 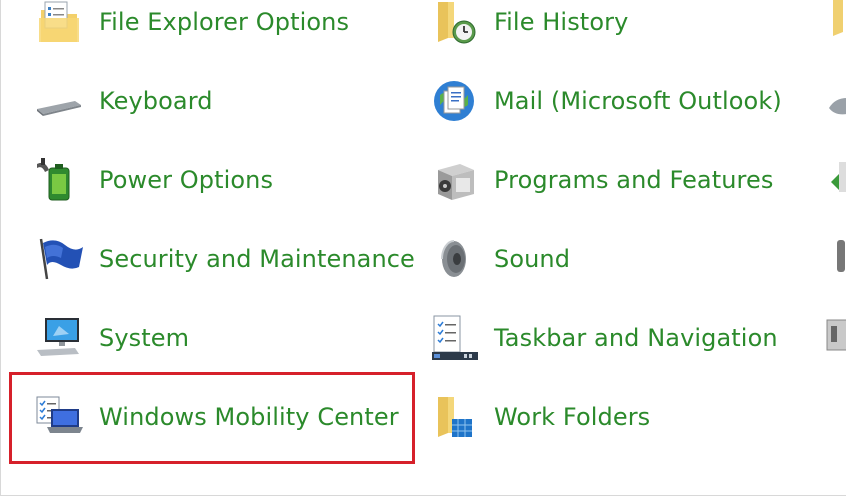 What do you see at coordinates (454, 180) in the screenshot?
I see `programs-box-icon` at bounding box center [454, 180].